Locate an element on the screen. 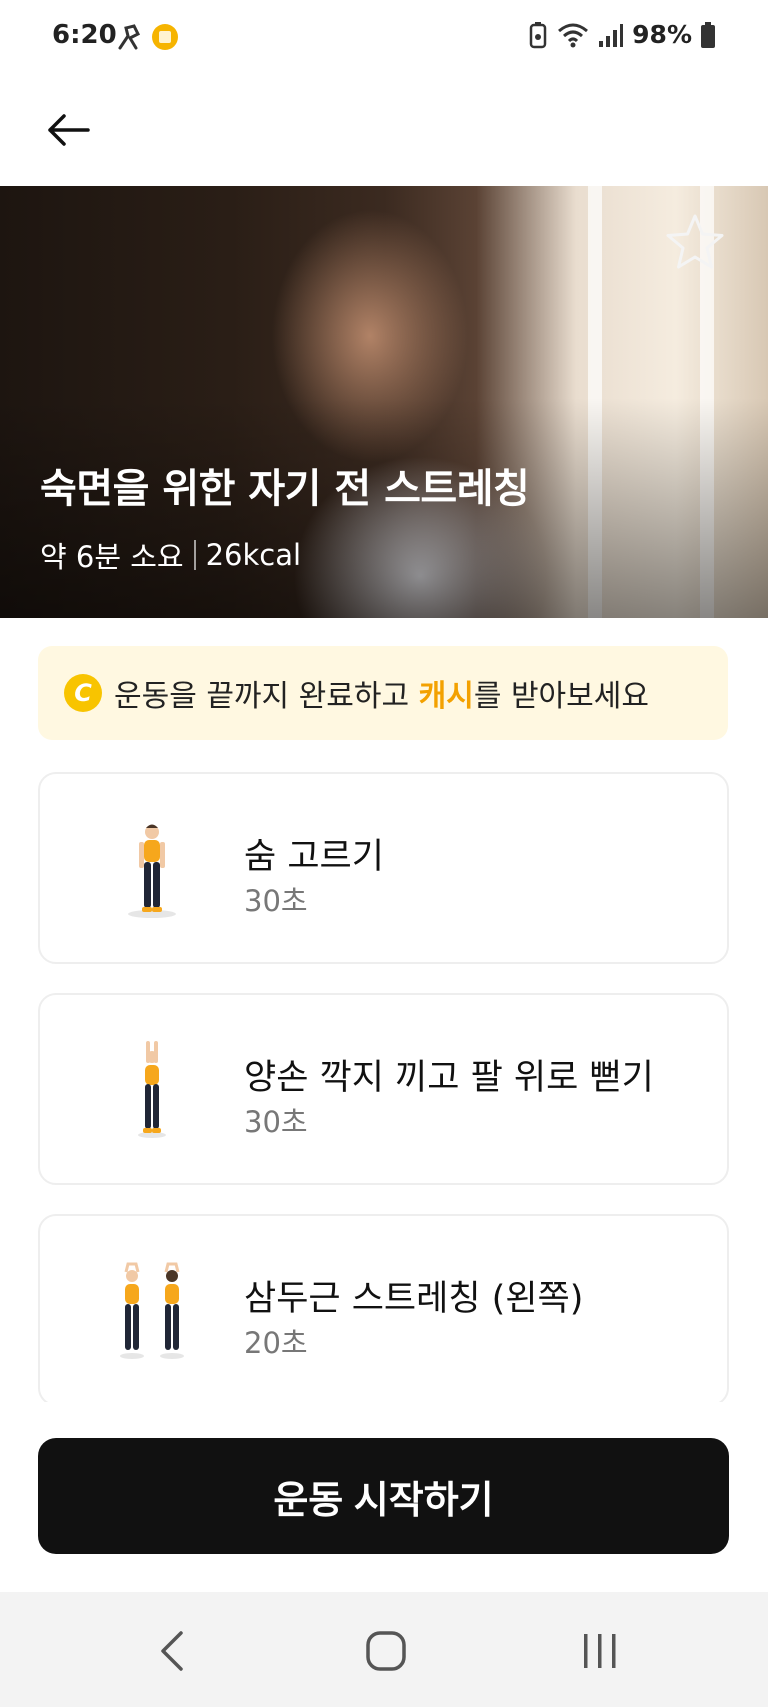  nav-back-icon is located at coordinates (172, 1651).